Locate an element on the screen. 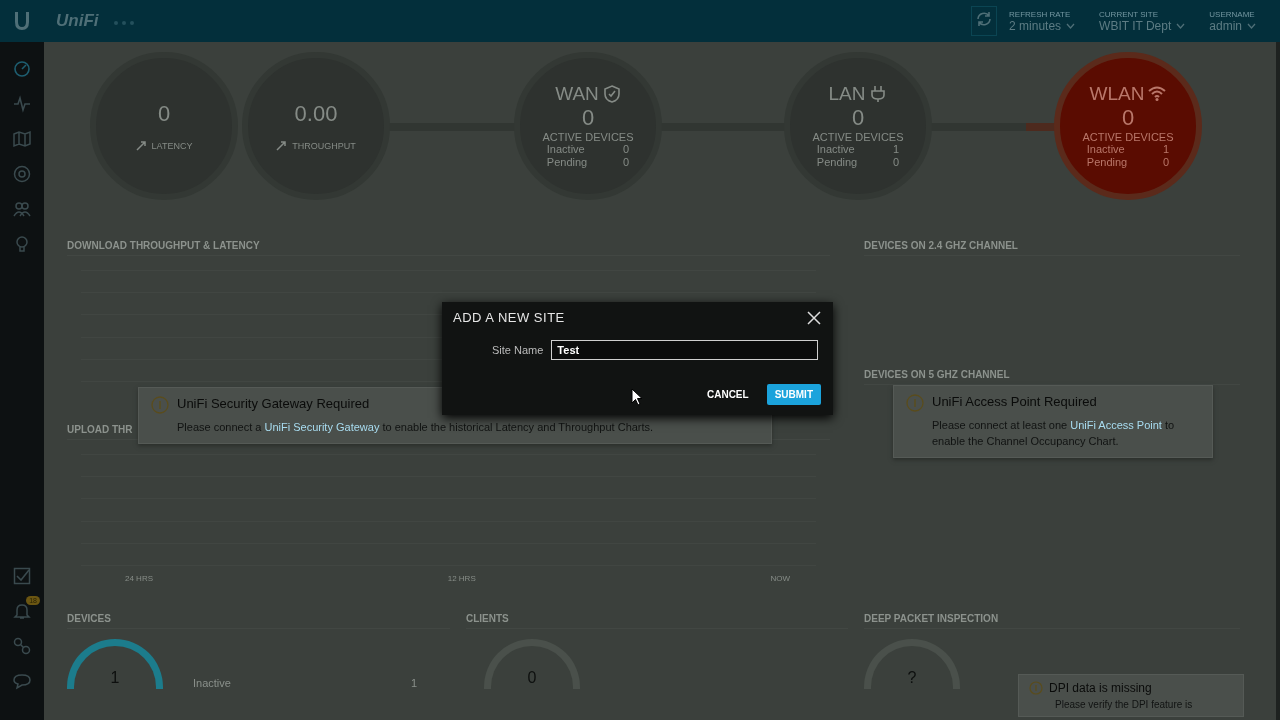 The height and width of the screenshot is (720, 1280). dialog-title: ADD A NEW SITE is located at coordinates (509, 317).